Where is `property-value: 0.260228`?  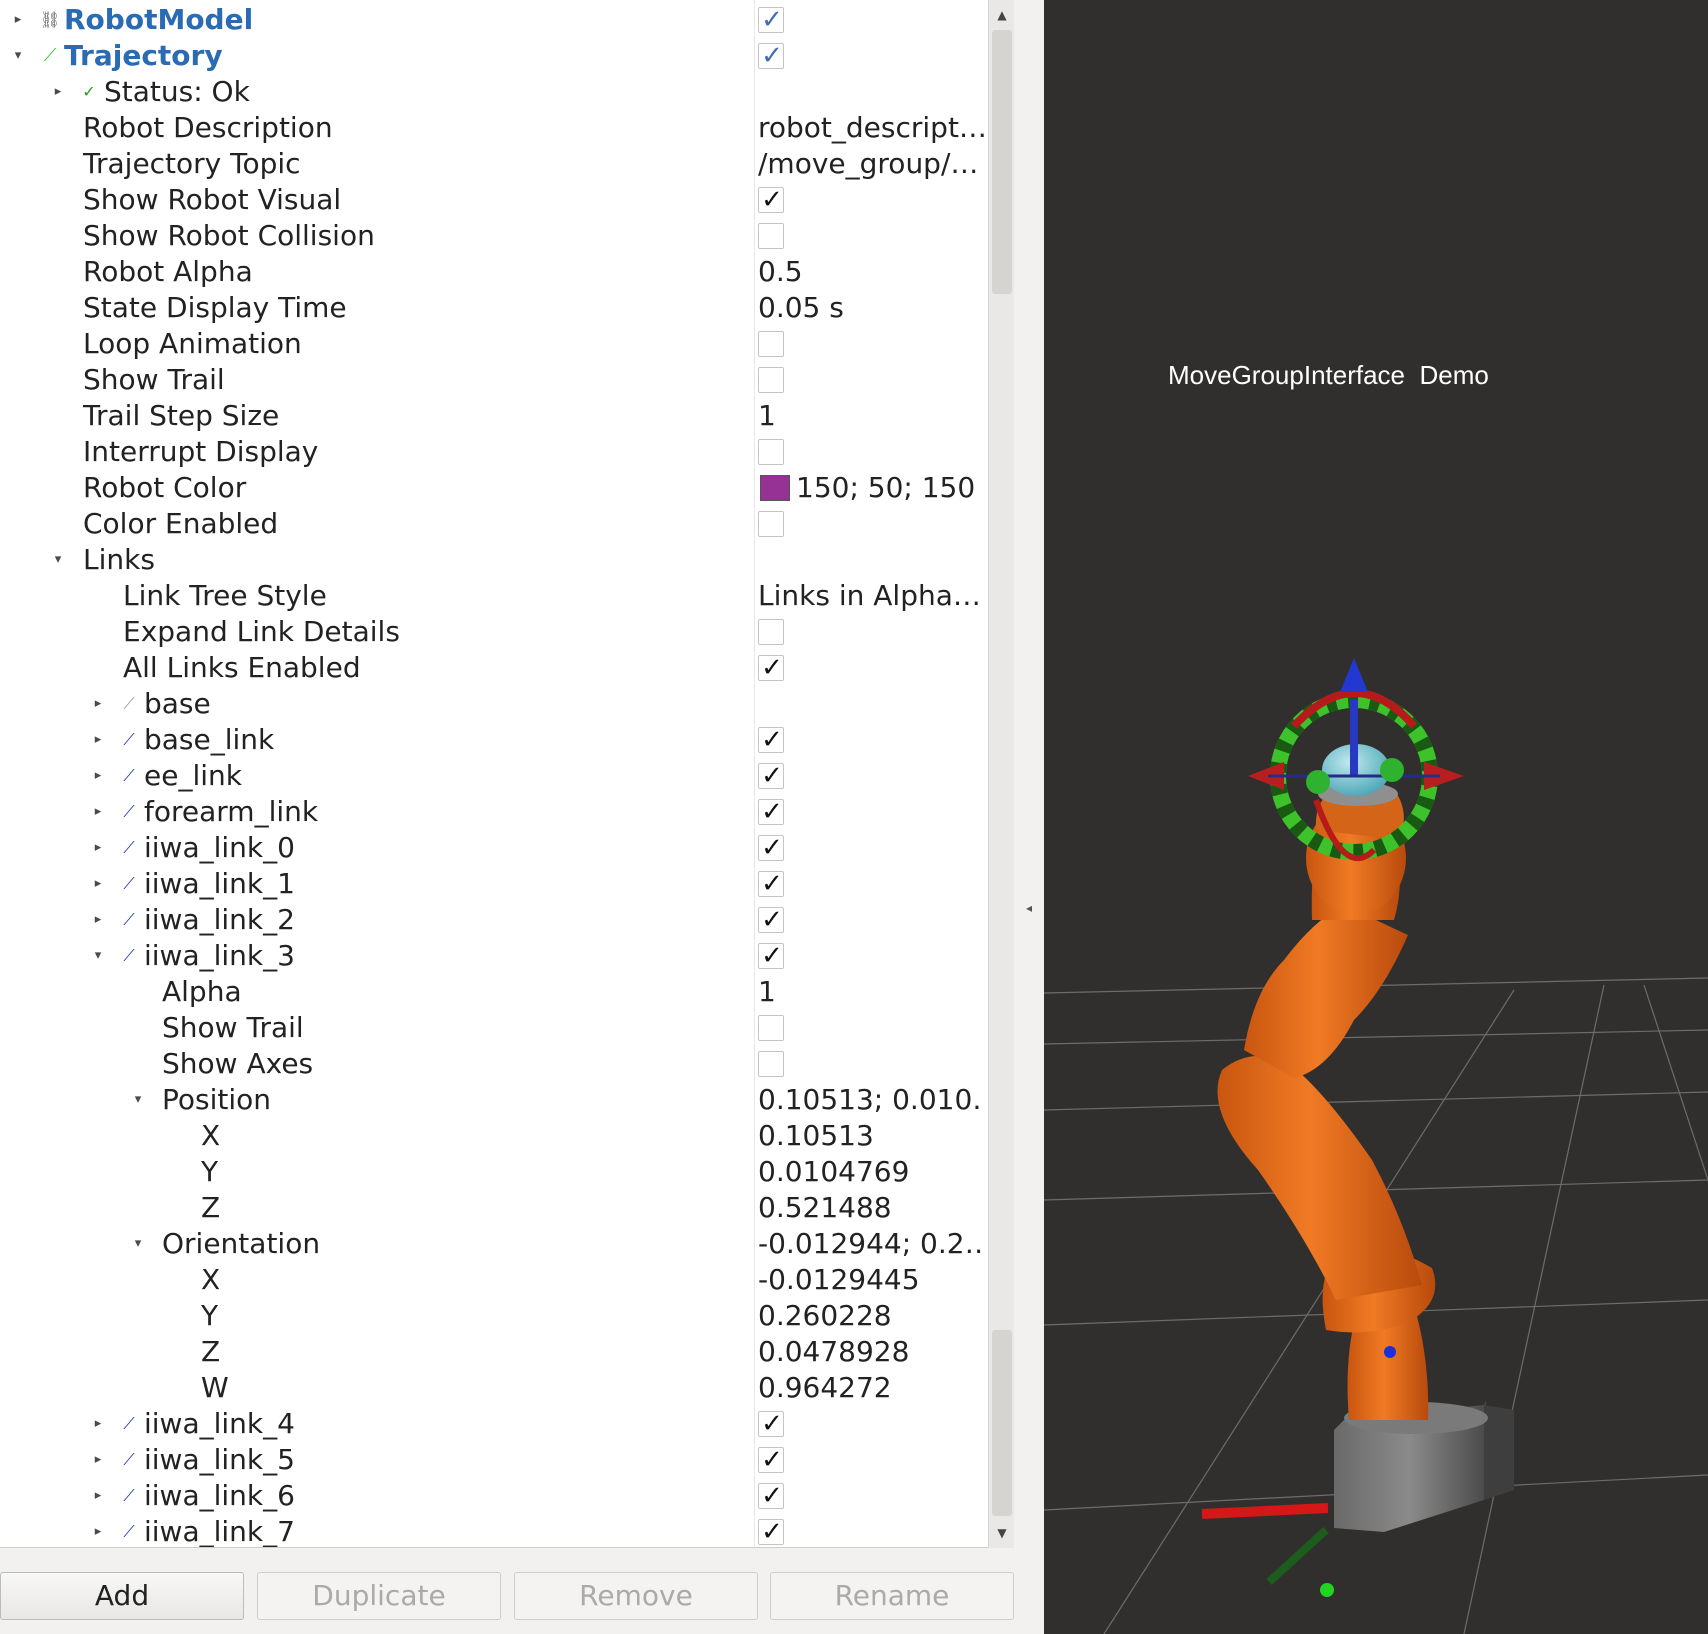
property-value: 0.260228 is located at coordinates (871, 1316).